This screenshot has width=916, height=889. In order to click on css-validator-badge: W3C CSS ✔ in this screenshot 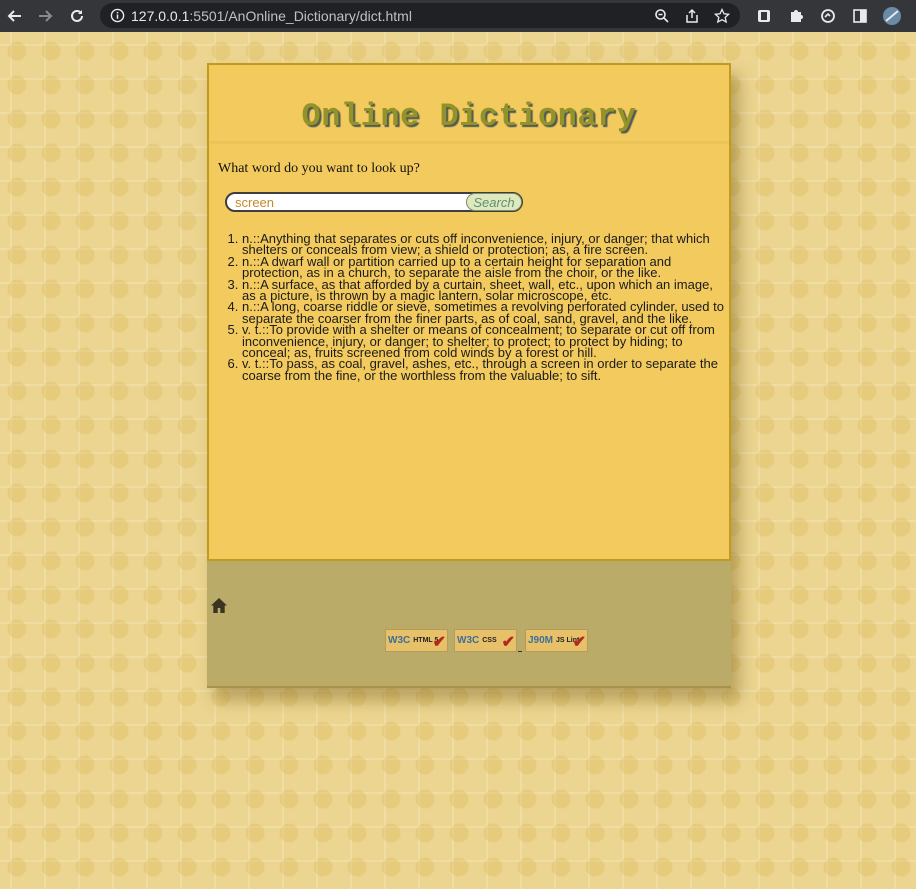, I will do `click(485, 640)`.